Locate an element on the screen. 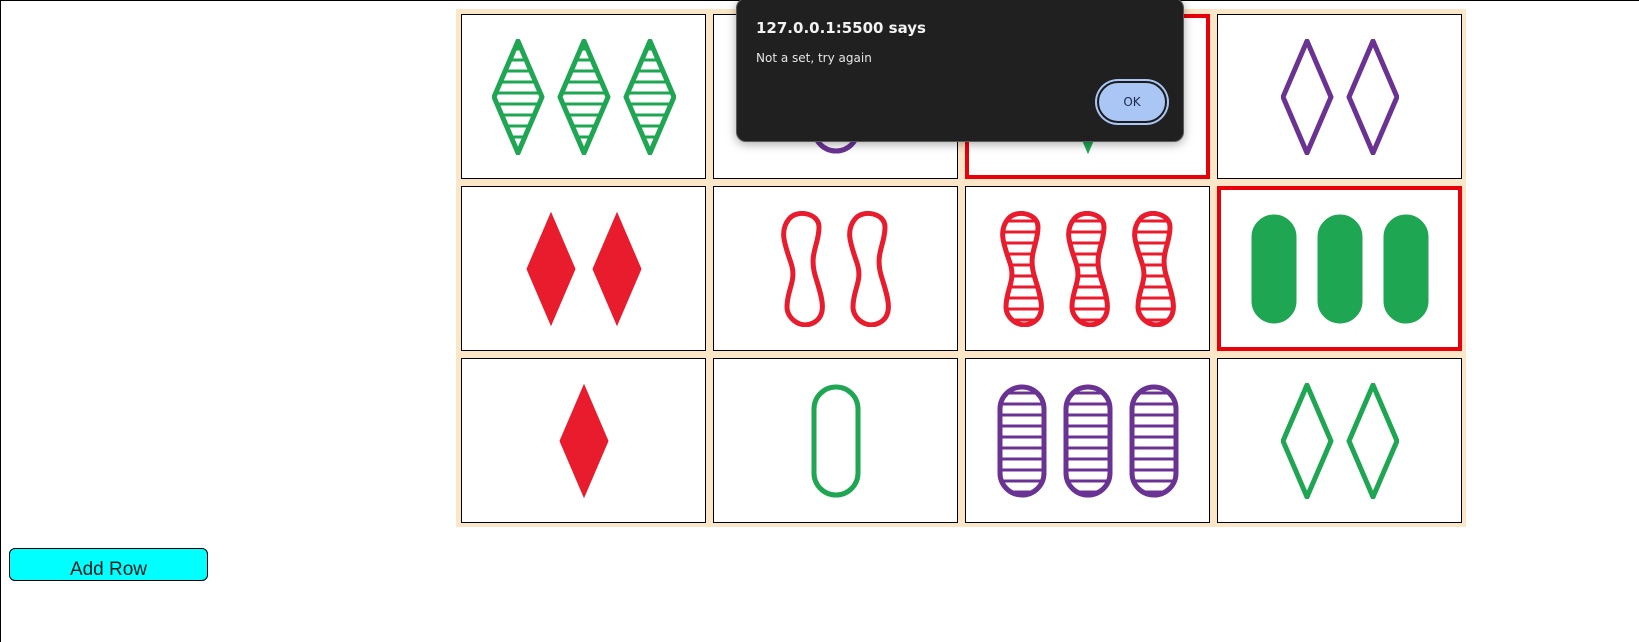  add-row-button: Add Row is located at coordinates (108, 564).